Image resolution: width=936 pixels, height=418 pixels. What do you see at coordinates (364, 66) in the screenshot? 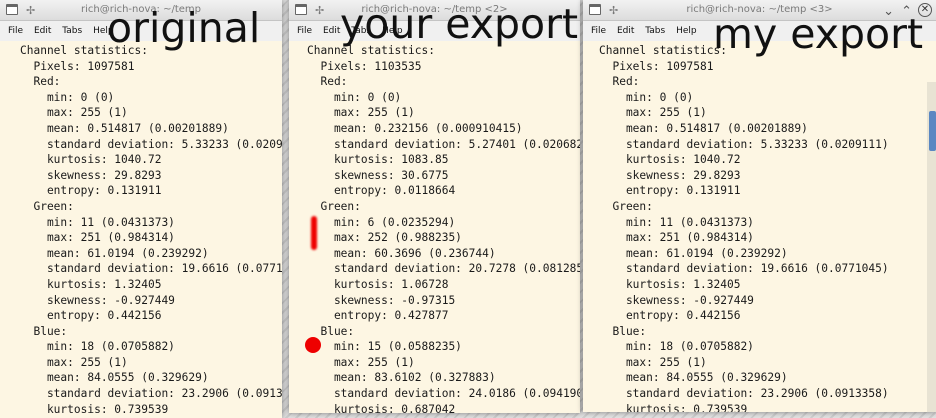
I see `terminal-line: Pixels: 1103535` at bounding box center [364, 66].